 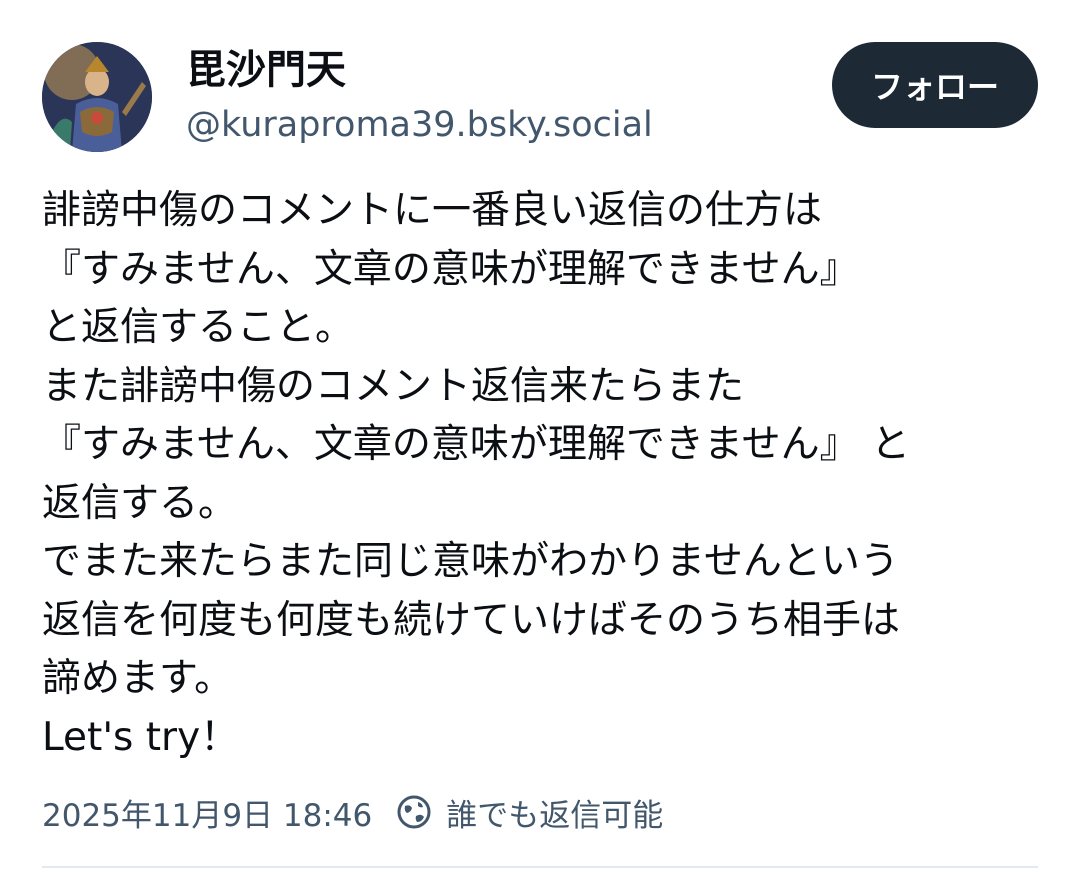 I want to click on avatar, so click(x=97, y=97).